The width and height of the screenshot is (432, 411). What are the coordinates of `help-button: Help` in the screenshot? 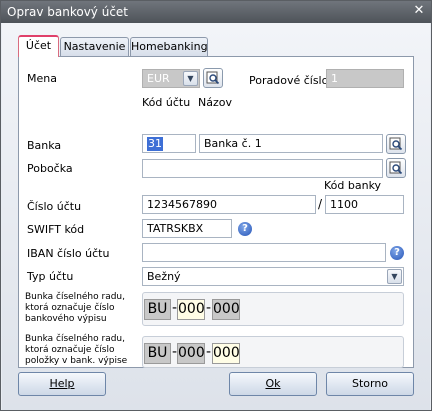 It's located at (62, 384).